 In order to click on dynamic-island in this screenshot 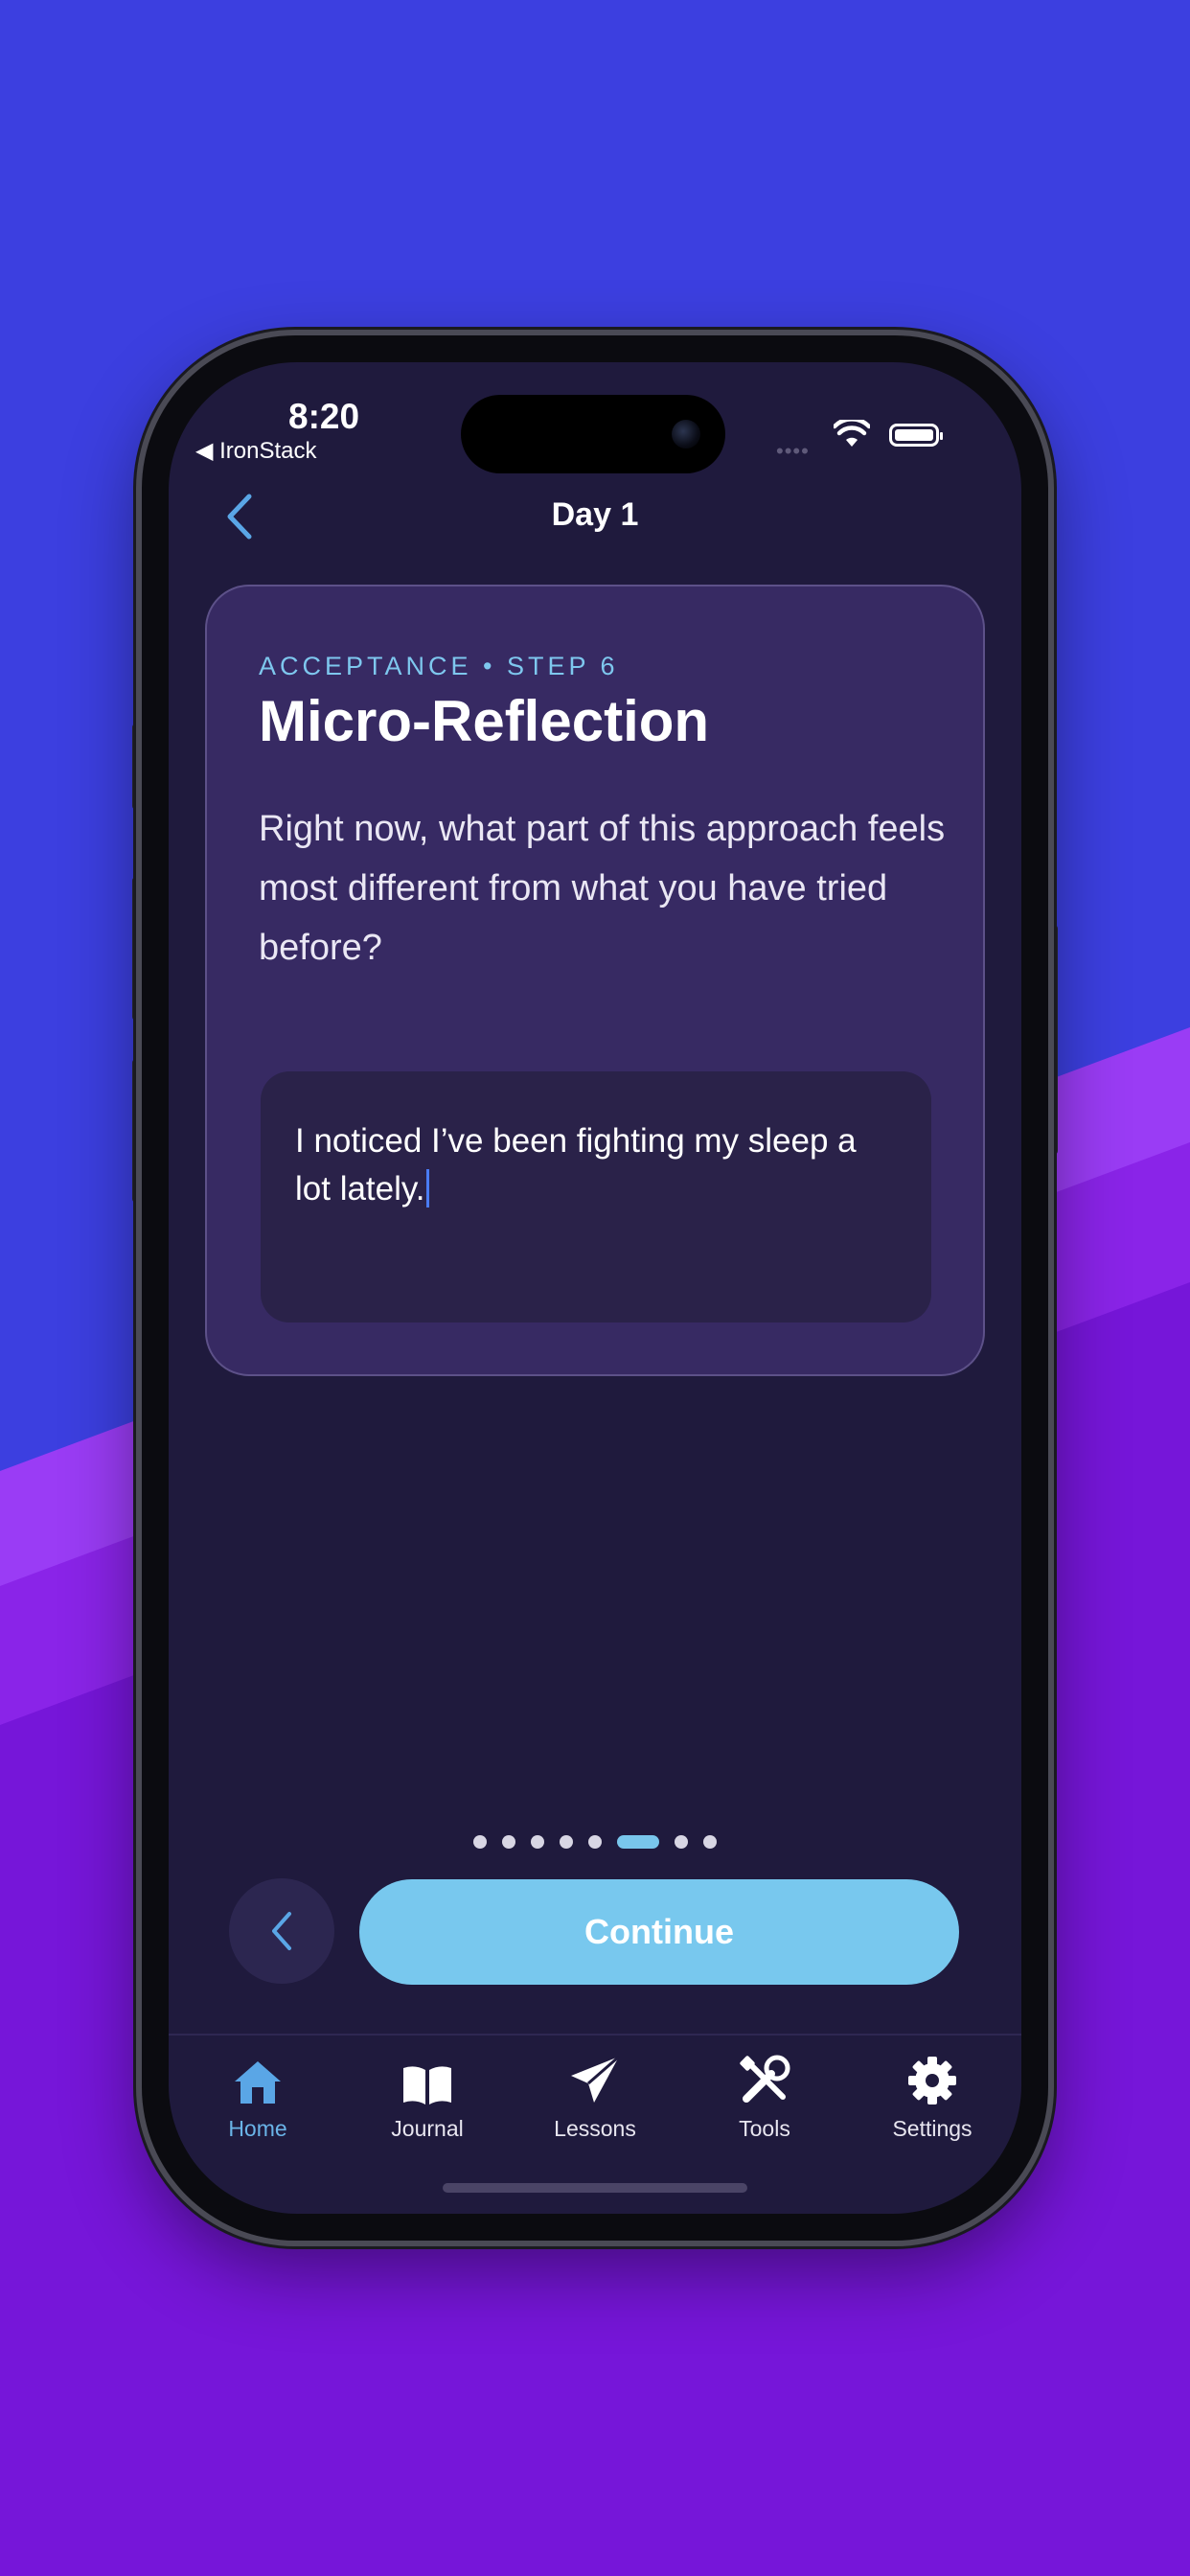, I will do `click(593, 434)`.